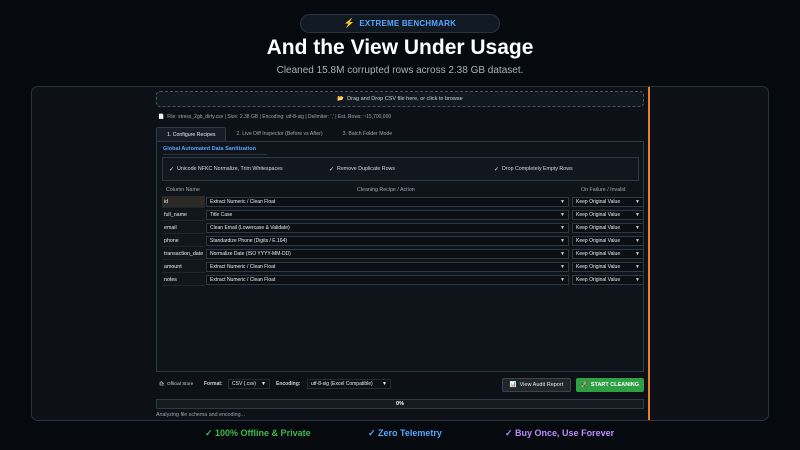 The height and width of the screenshot is (450, 800). I want to click on badge-label: EXTREME BENCHMARK, so click(408, 23).